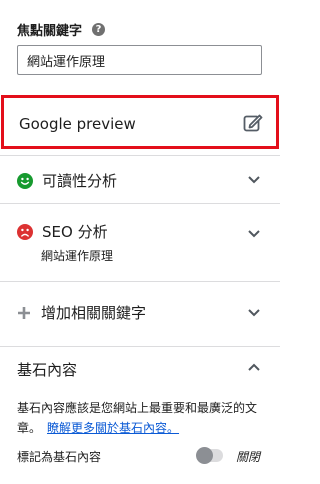 This screenshot has height=484, width=320. Describe the element at coordinates (254, 367) in the screenshot. I see `chevron-up-icon` at that location.